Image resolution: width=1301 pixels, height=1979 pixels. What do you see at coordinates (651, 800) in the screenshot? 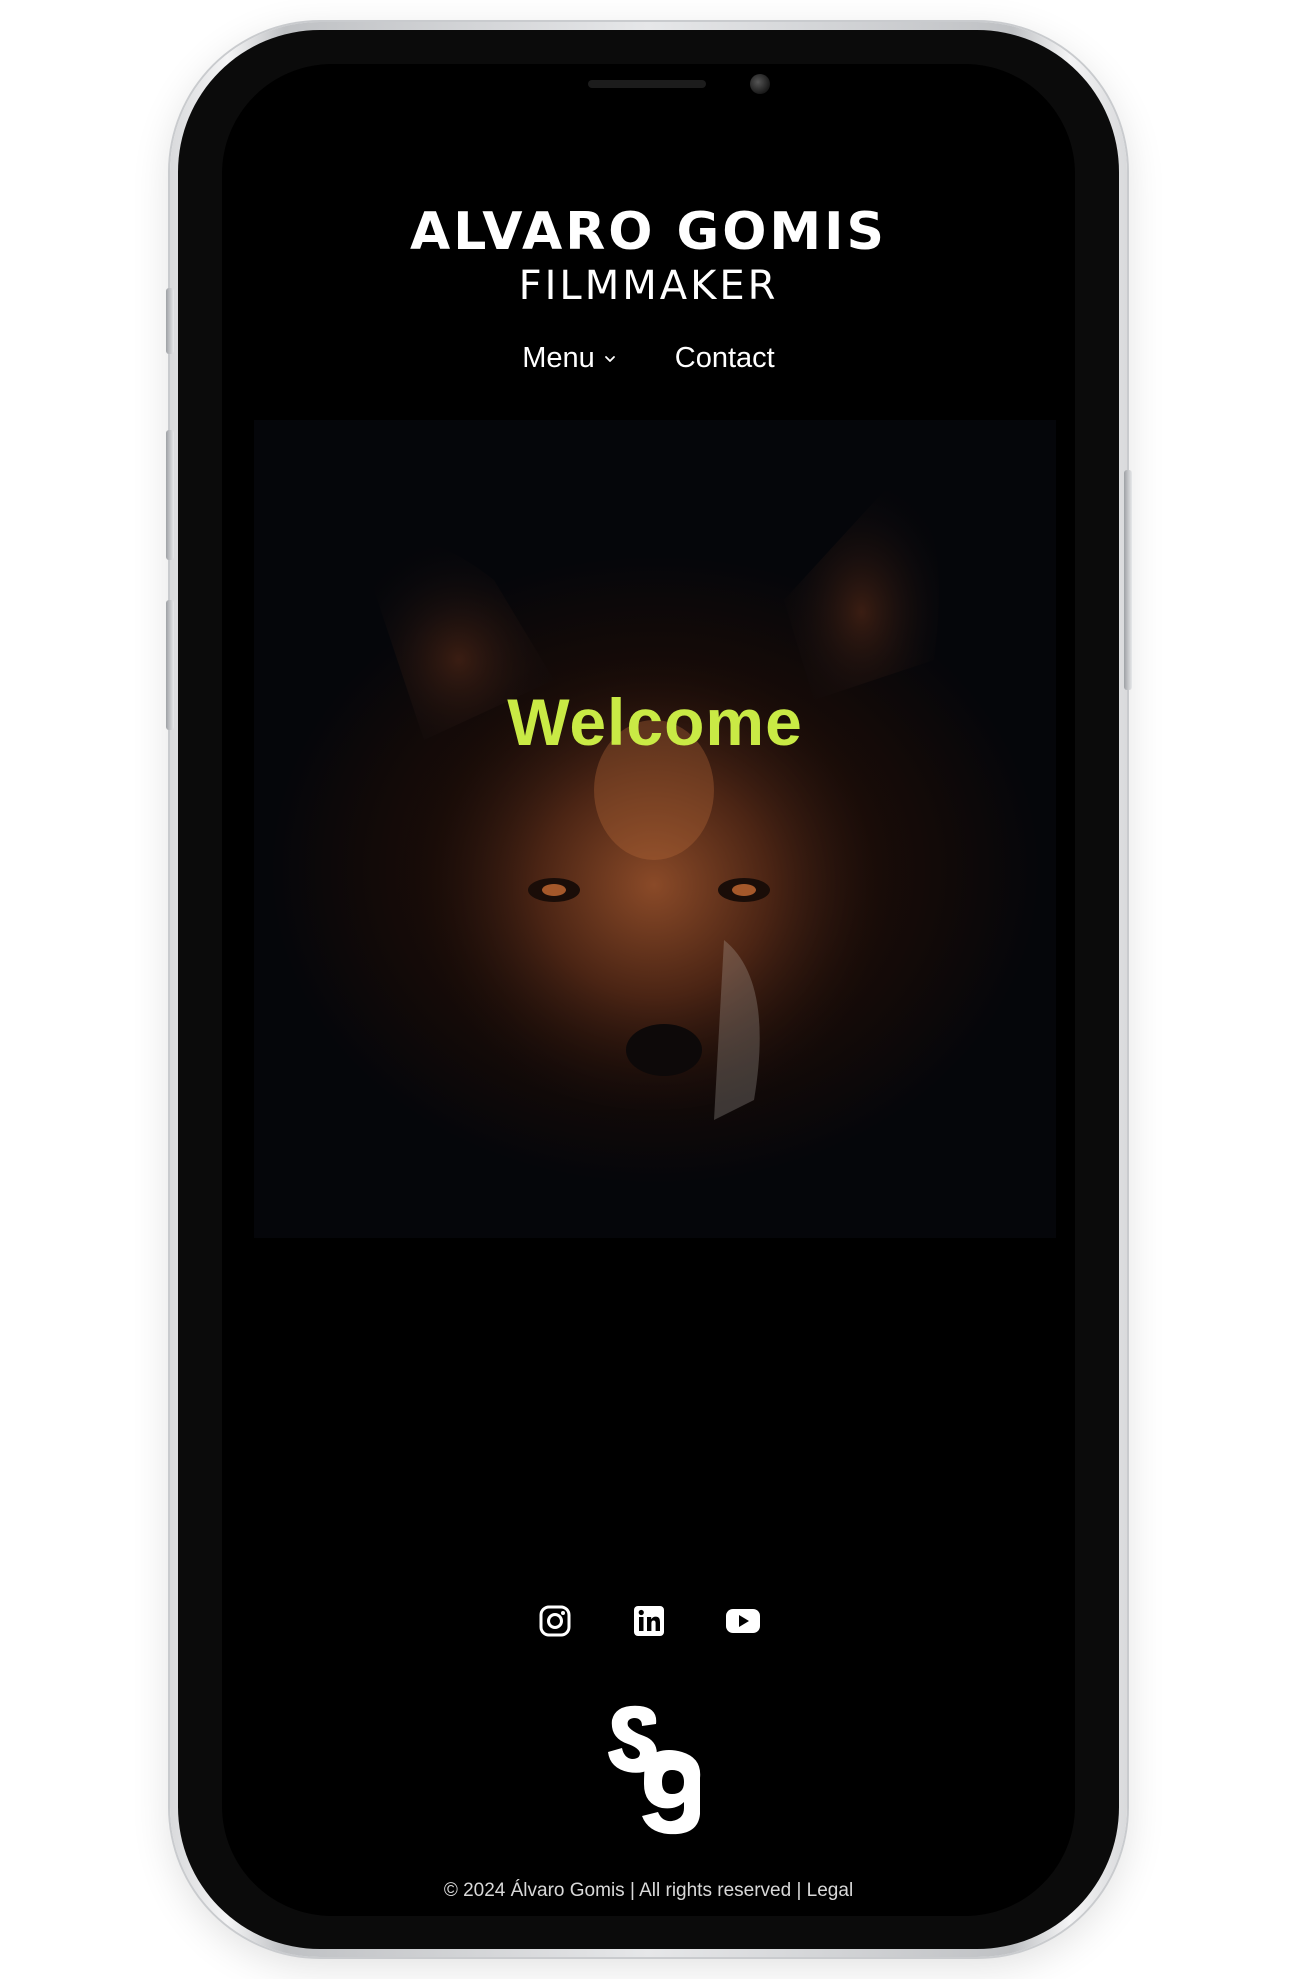
I see `fox-hero-image` at bounding box center [651, 800].